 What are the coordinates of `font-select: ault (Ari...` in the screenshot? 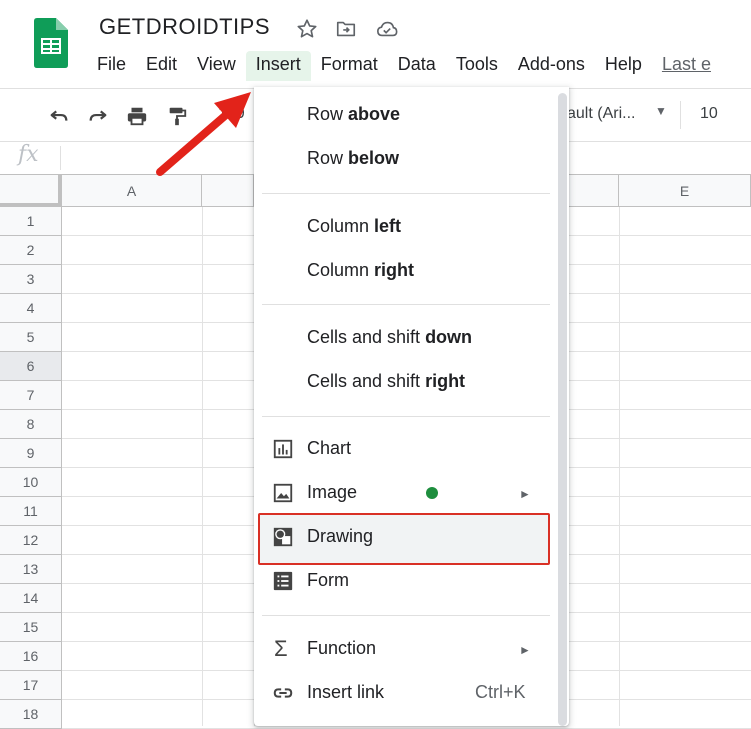 It's located at (601, 114).